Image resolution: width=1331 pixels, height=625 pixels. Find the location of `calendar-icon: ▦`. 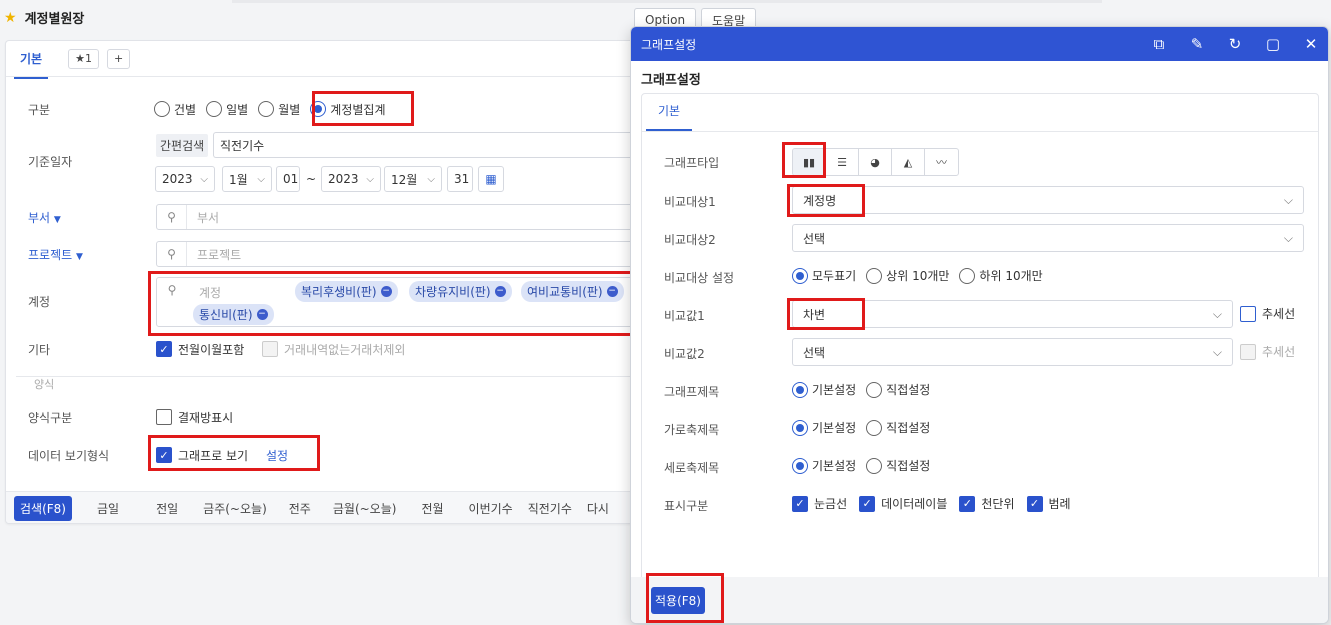

calendar-icon: ▦ is located at coordinates (491, 179).